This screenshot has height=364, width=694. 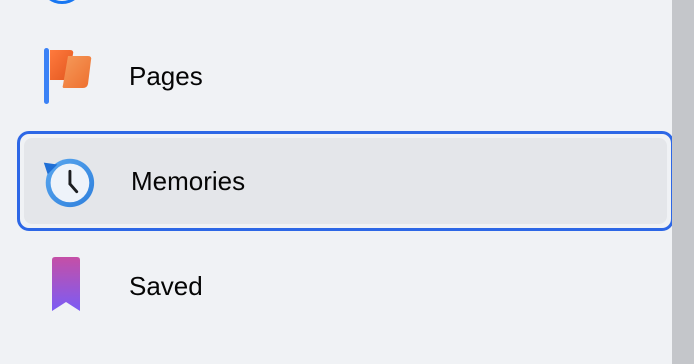 I want to click on sidebar-item-label: Memories, so click(x=188, y=180).